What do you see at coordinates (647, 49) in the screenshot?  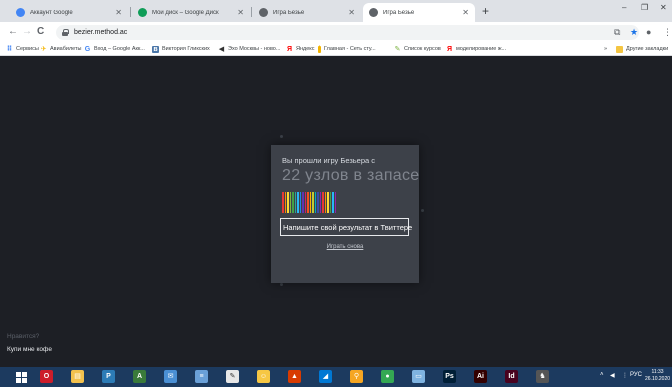 I see `other-bookmarks-label: Другие закладки` at bounding box center [647, 49].